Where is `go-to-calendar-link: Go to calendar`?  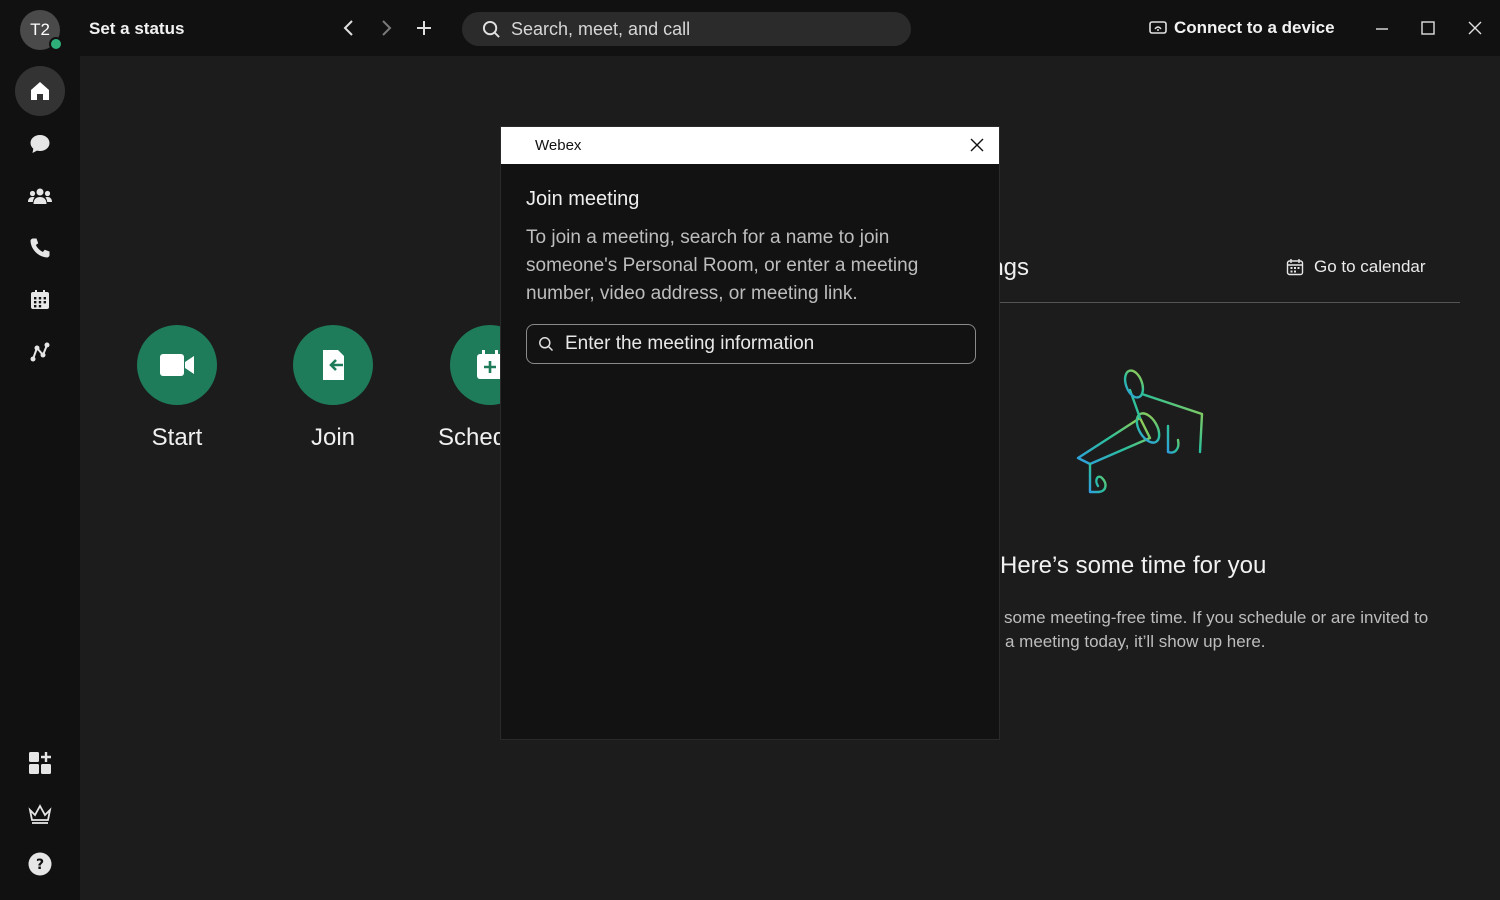 go-to-calendar-link: Go to calendar is located at coordinates (1356, 267).